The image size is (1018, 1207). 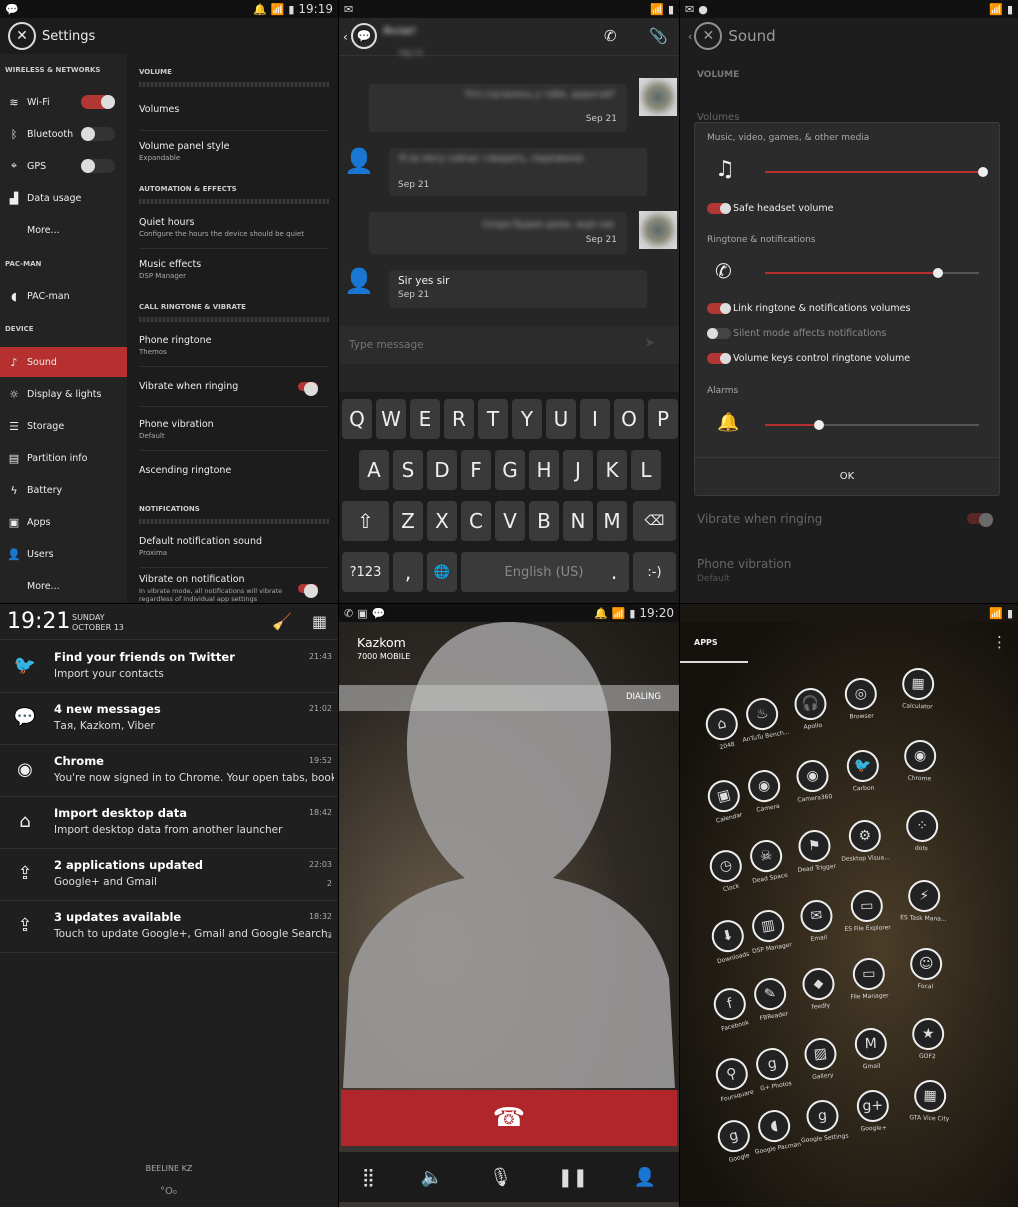 I want to click on key-t: T, so click(x=493, y=419).